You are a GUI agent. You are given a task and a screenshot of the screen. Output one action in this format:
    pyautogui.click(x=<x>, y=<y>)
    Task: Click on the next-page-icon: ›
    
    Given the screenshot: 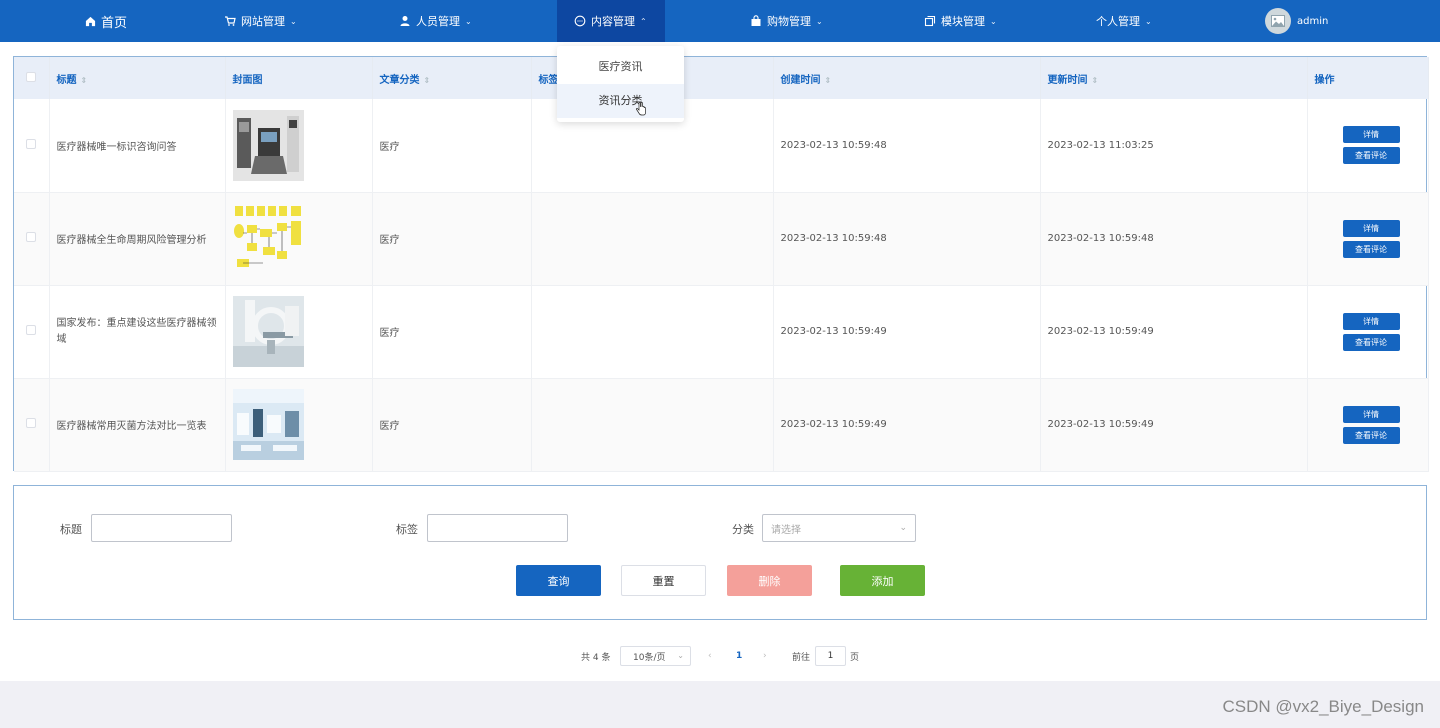 What is the action you would take?
    pyautogui.click(x=765, y=656)
    